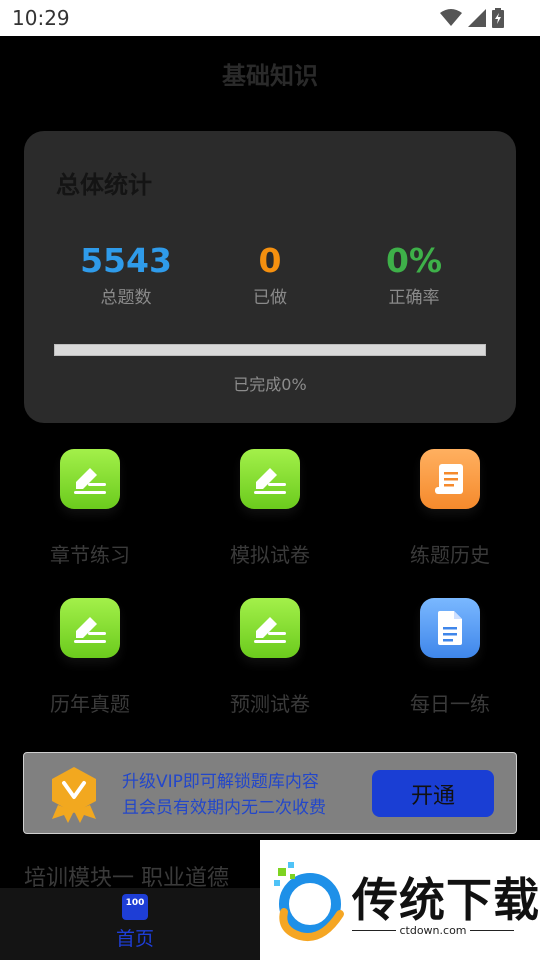 Image resolution: width=540 pixels, height=960 pixels. Describe the element at coordinates (270, 298) in the screenshot. I see `stat-done-label: 已做` at that location.